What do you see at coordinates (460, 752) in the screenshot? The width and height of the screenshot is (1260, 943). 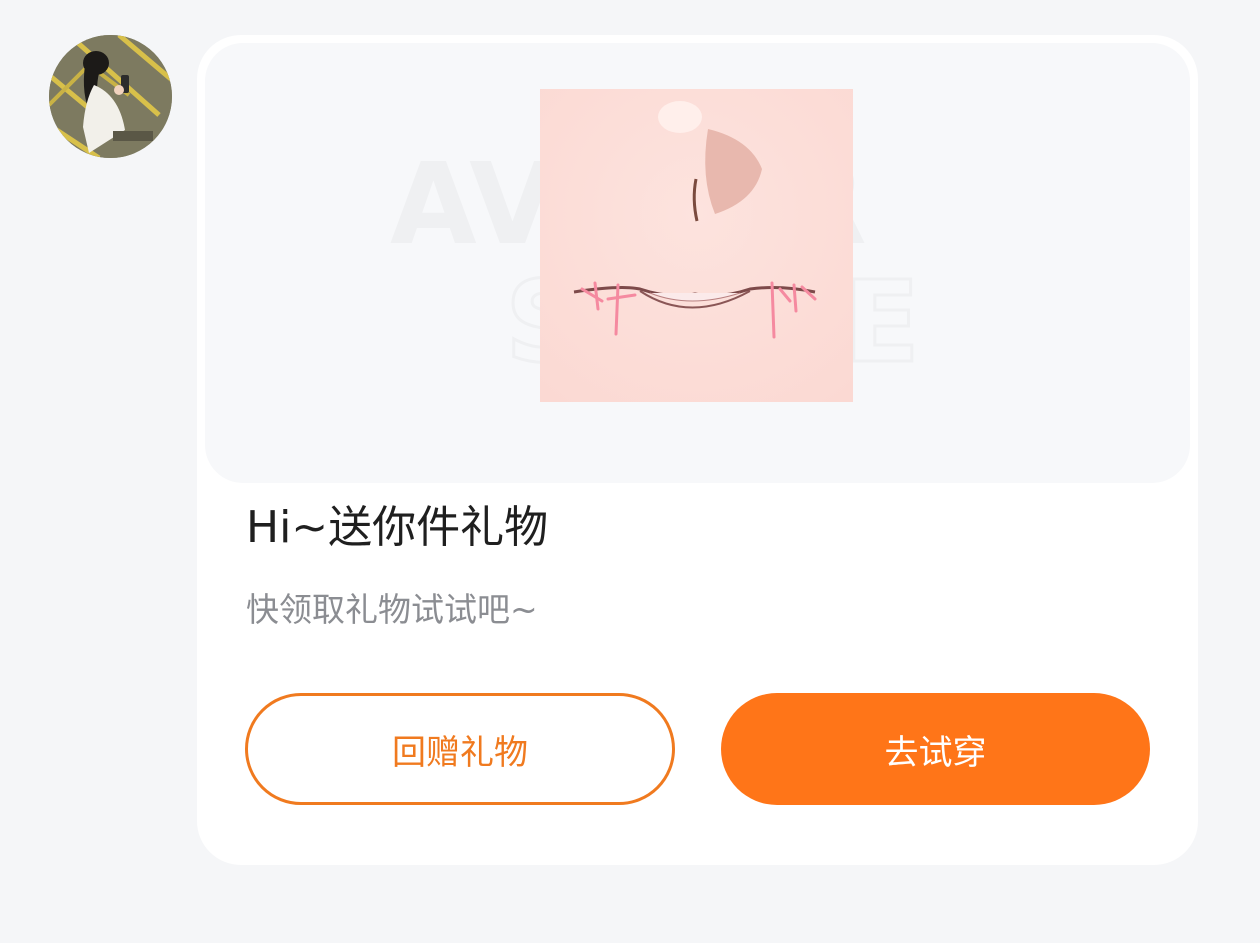 I see `return-gift-label: 回赠礼物` at bounding box center [460, 752].